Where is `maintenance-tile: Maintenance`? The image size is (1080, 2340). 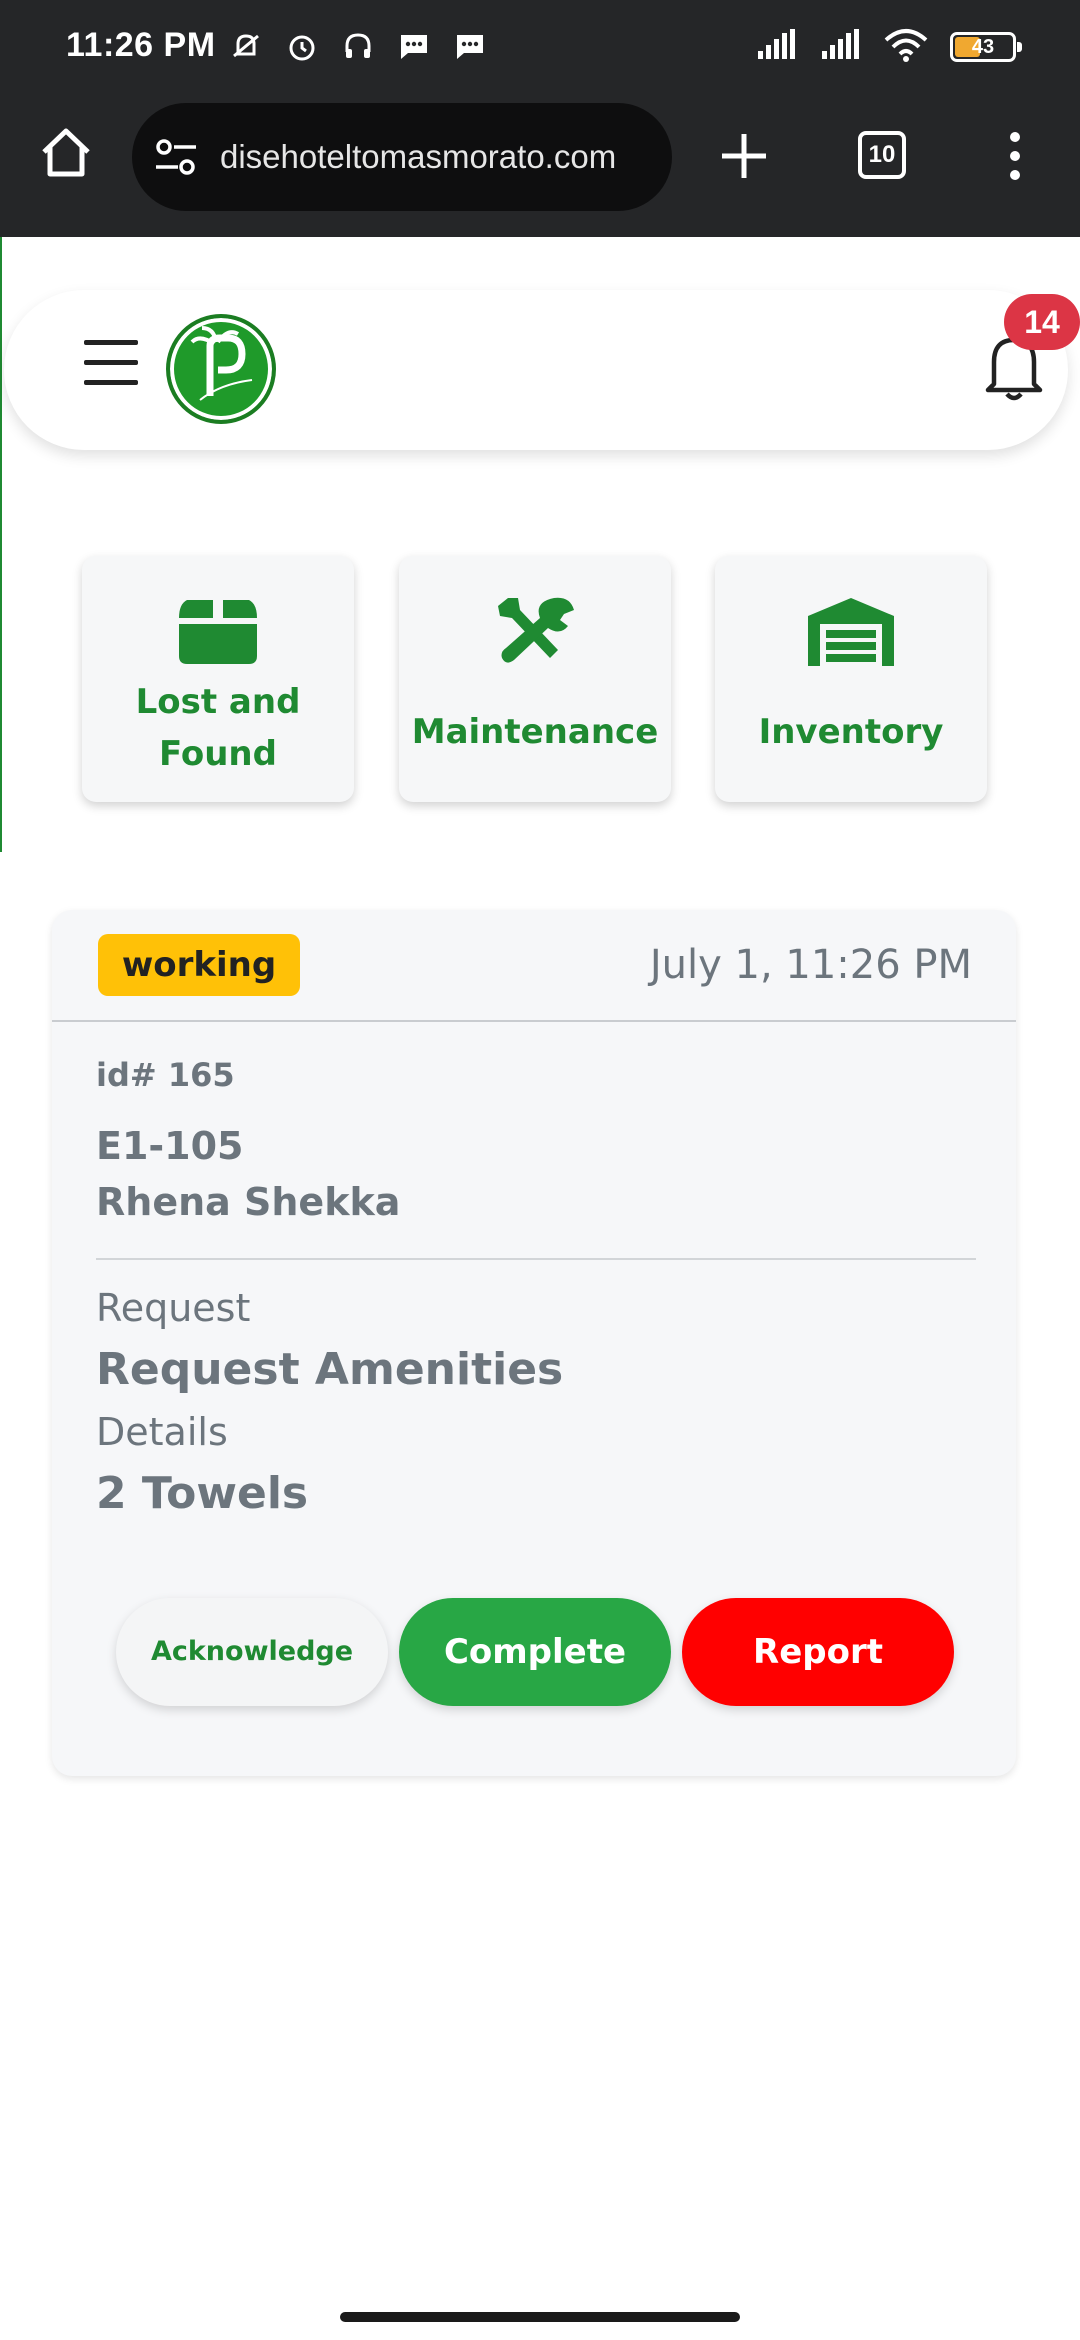 maintenance-tile: Maintenance is located at coordinates (535, 679).